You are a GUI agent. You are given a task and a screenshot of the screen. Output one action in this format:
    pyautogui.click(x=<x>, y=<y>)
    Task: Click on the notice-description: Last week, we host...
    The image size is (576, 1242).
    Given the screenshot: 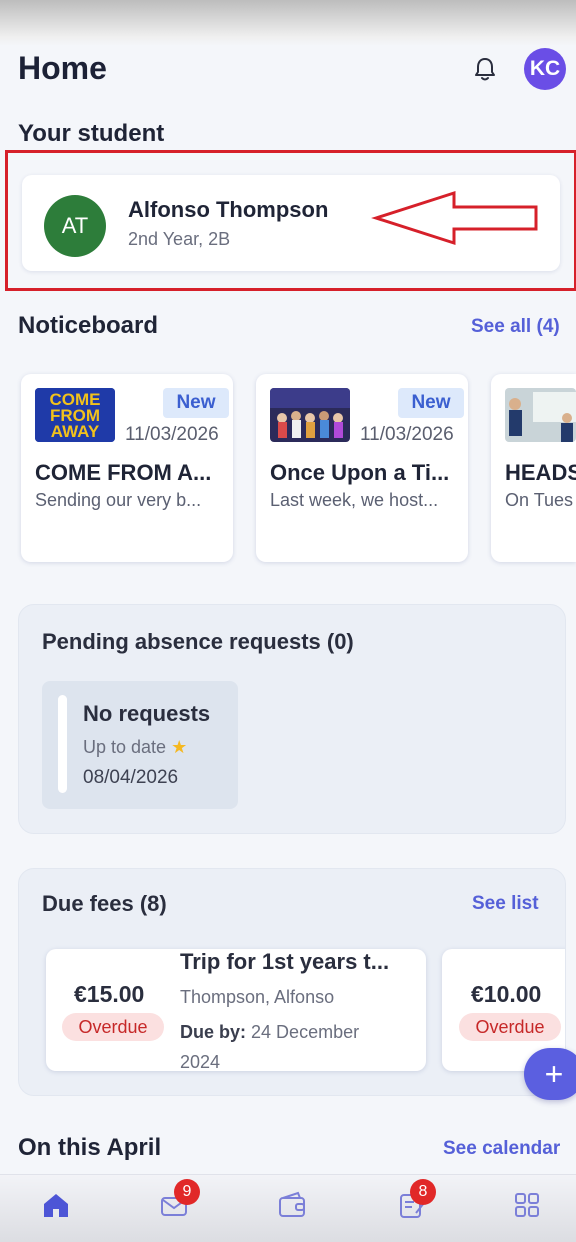 What is the action you would take?
    pyautogui.click(x=354, y=500)
    